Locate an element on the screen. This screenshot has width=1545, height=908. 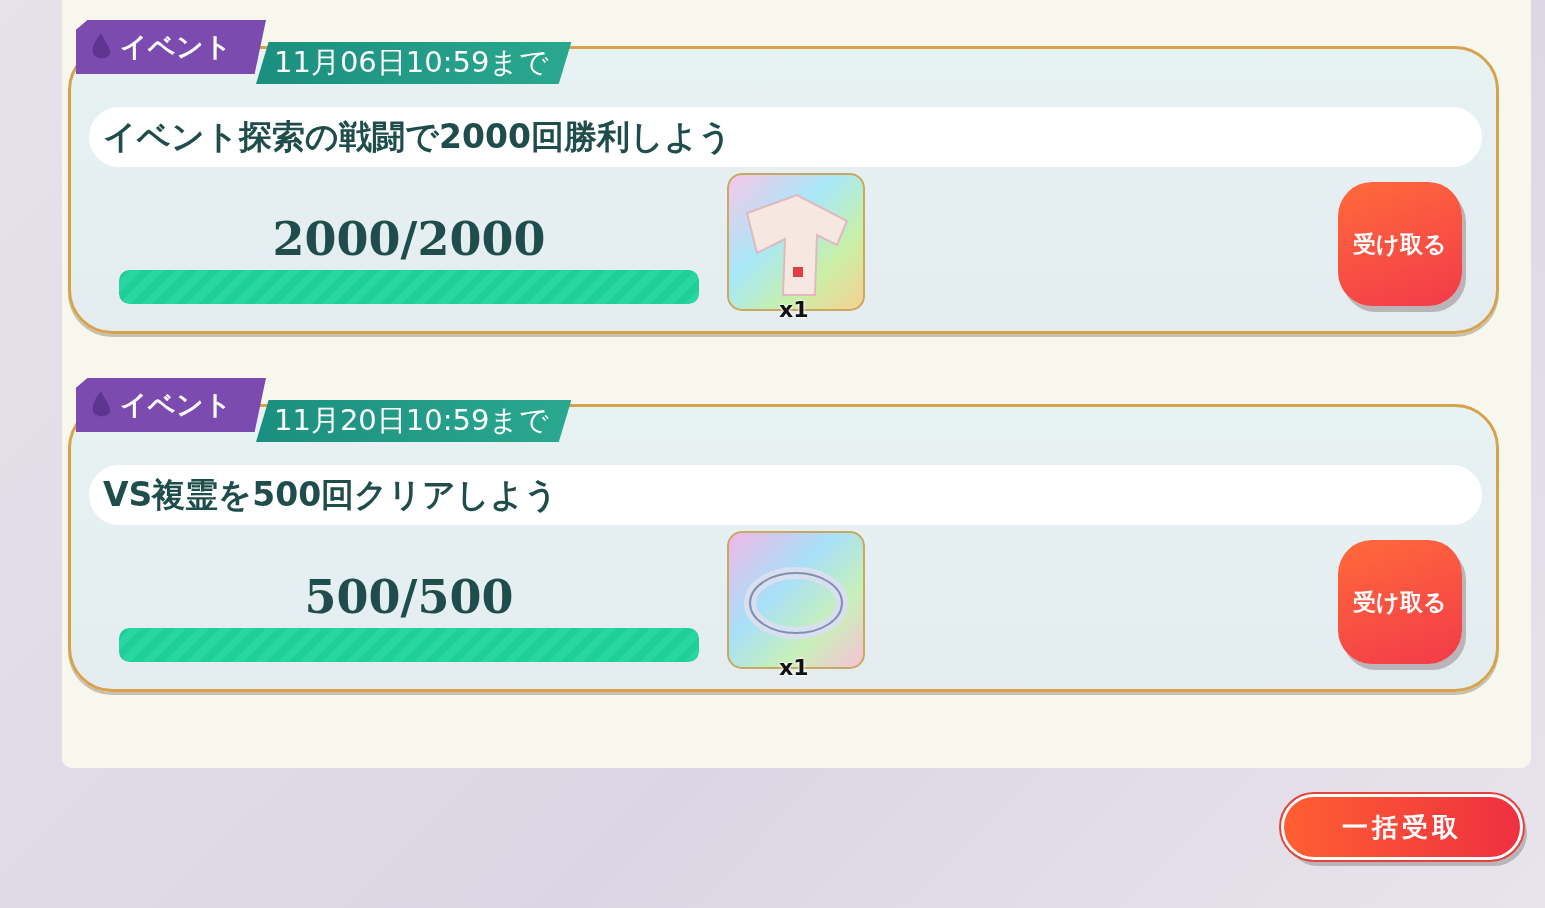
deadline-tag: 11月20日10:59まで is located at coordinates (414, 421).